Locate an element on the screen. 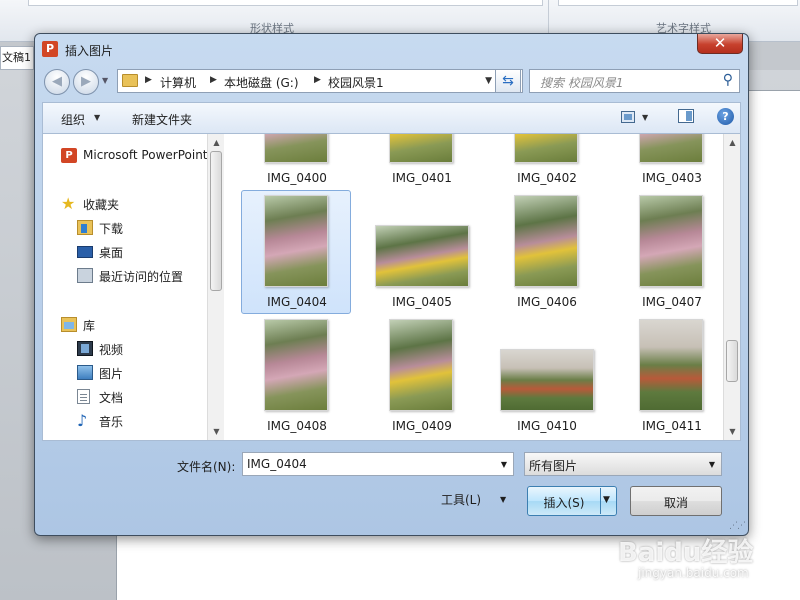 The width and height of the screenshot is (800, 600). breadcrumb-current-folder: 校园风景1 is located at coordinates (356, 82).